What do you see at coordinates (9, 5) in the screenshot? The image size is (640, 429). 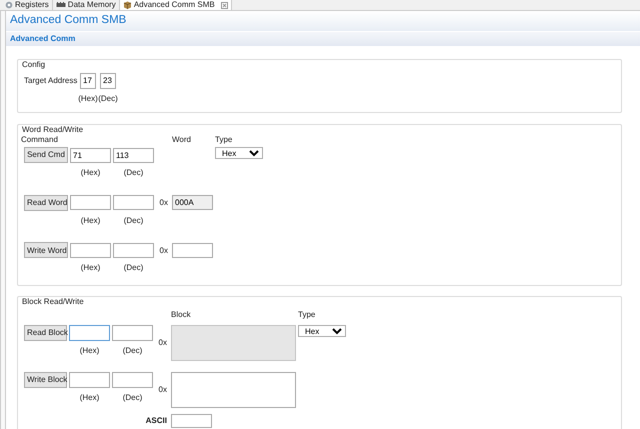 I see `gear-icon` at bounding box center [9, 5].